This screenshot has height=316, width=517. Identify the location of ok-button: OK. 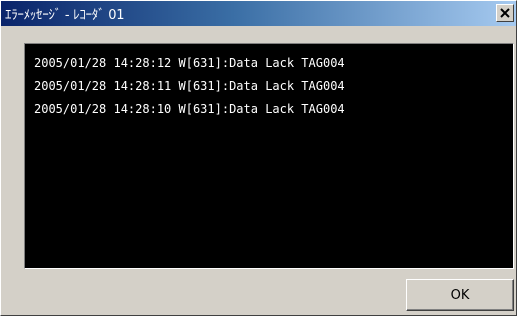
(460, 295).